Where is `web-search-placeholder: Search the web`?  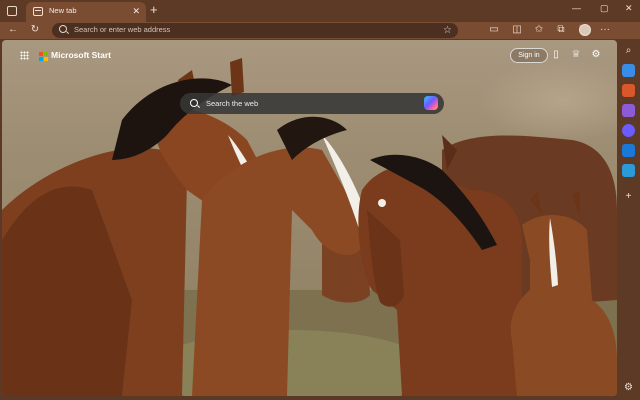 web-search-placeholder: Search the web is located at coordinates (232, 103).